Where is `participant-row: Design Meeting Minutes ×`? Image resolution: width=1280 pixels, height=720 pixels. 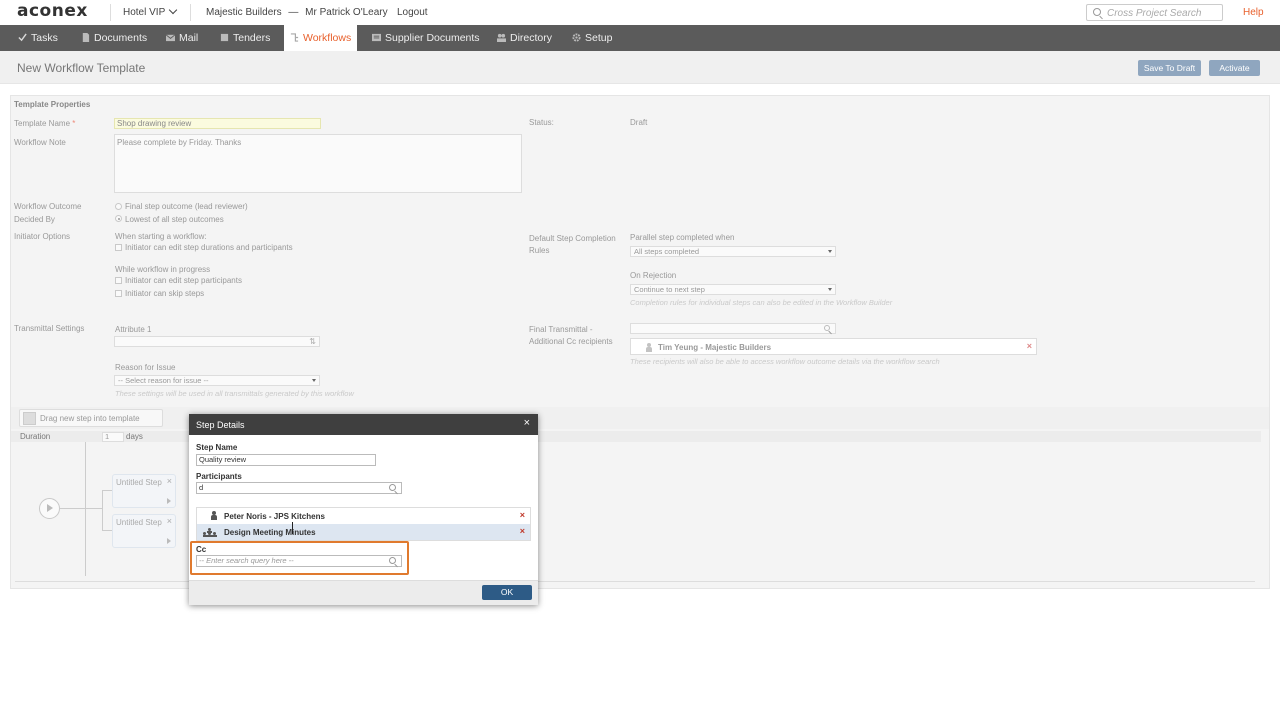
participant-row: Design Meeting Minutes × is located at coordinates (363, 532).